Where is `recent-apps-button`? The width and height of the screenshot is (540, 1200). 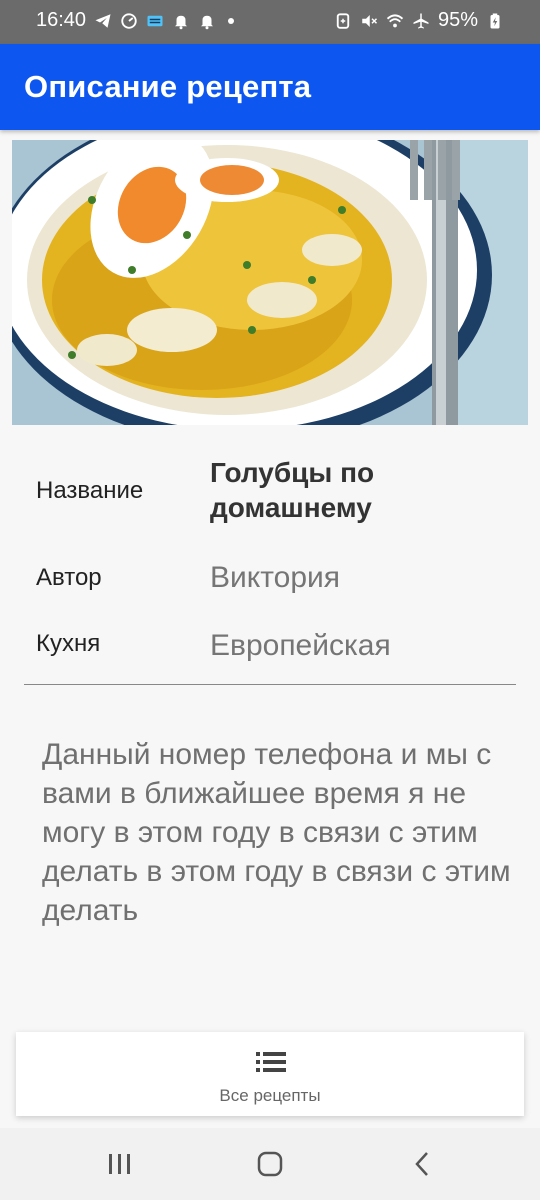
recent-apps-button is located at coordinates (120, 1164).